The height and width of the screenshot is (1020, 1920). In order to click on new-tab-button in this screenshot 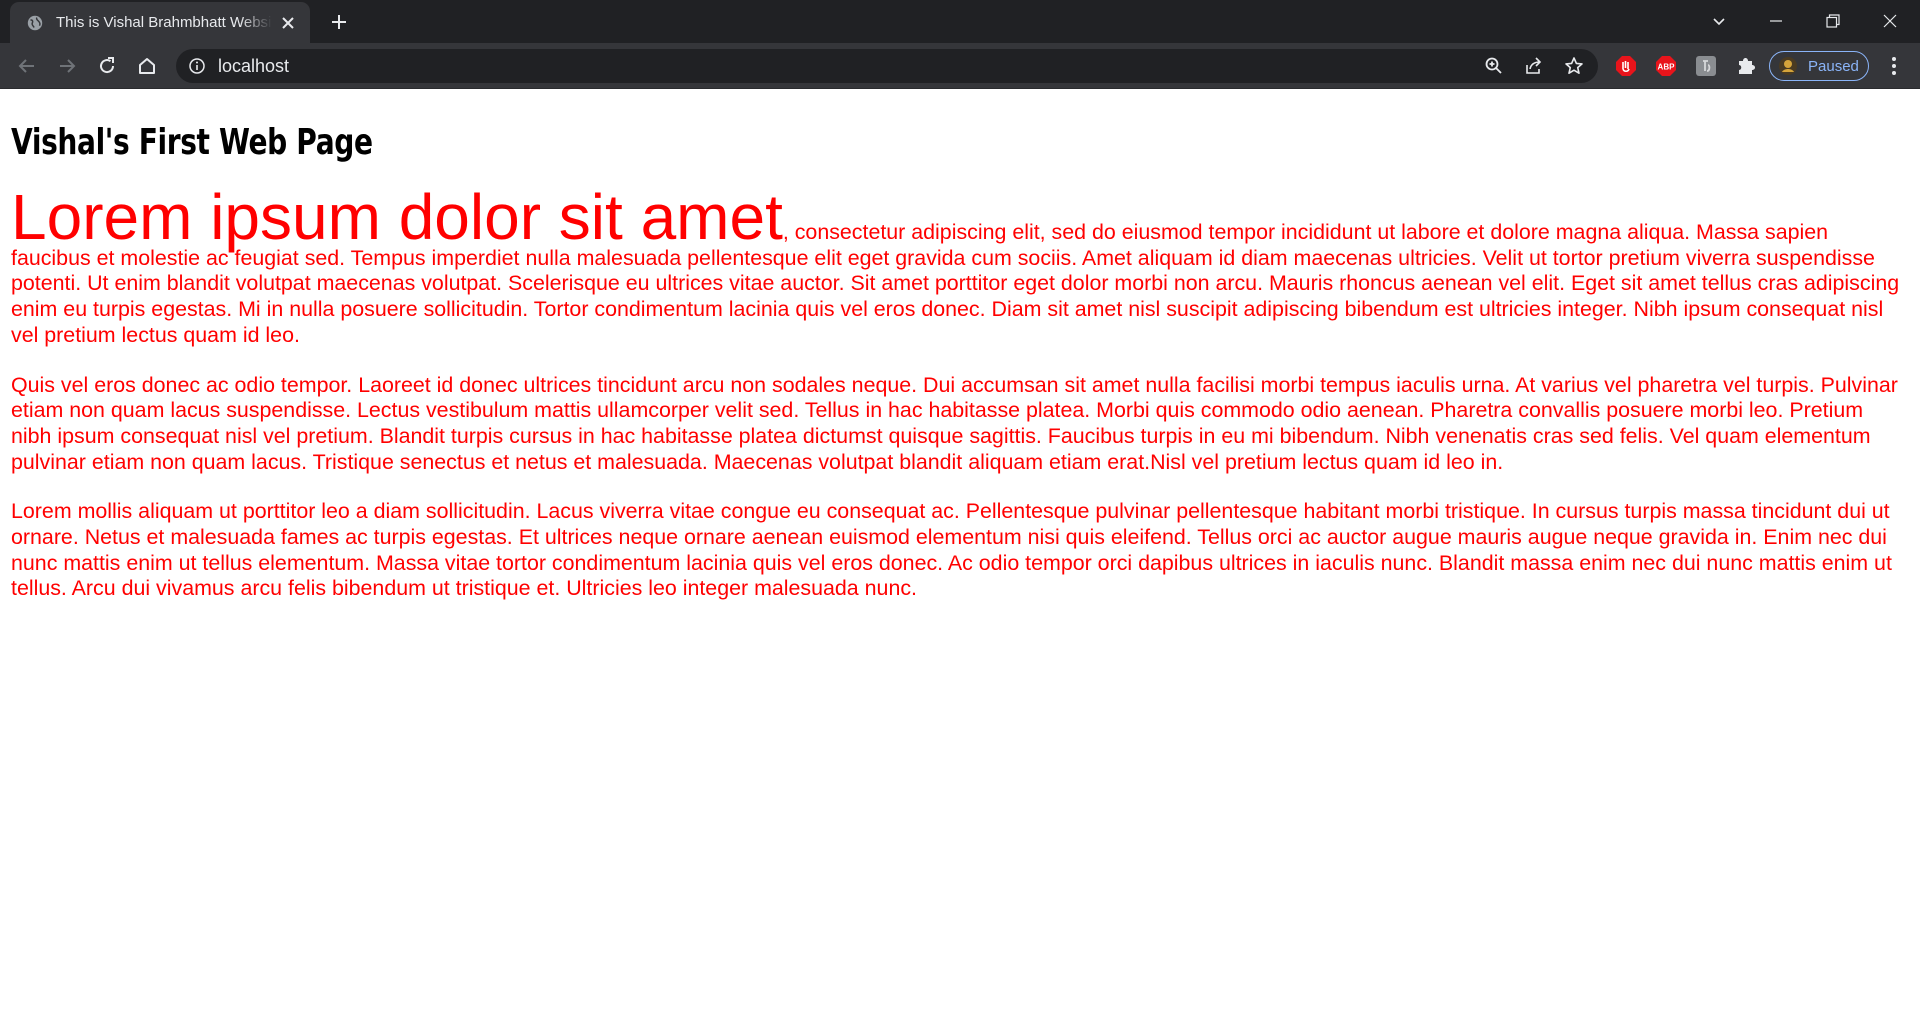, I will do `click(339, 22)`.